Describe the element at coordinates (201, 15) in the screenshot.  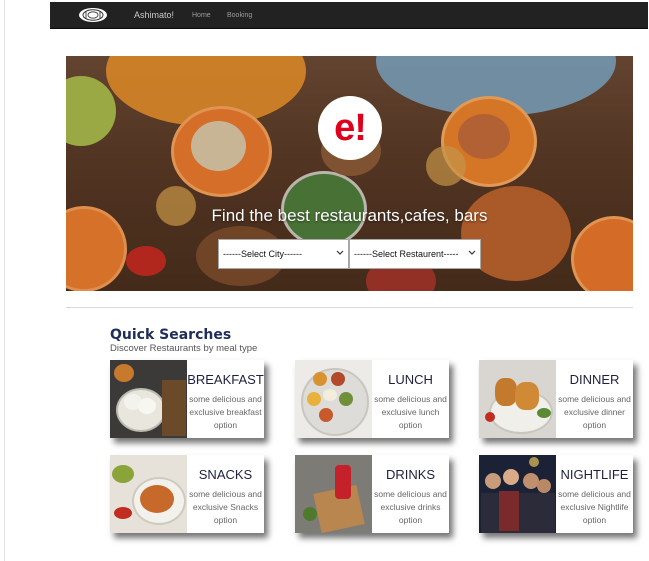
I see `nav-link-home: Home` at that location.